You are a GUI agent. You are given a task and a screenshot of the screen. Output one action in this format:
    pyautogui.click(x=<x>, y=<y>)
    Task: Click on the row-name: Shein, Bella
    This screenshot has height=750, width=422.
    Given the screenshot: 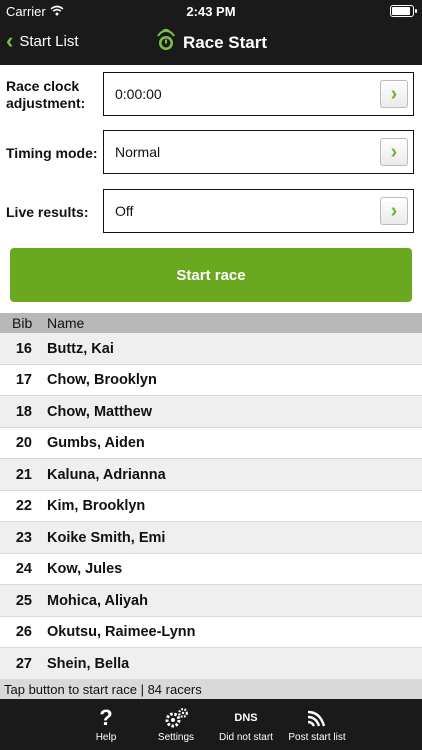 What is the action you would take?
    pyautogui.click(x=88, y=663)
    